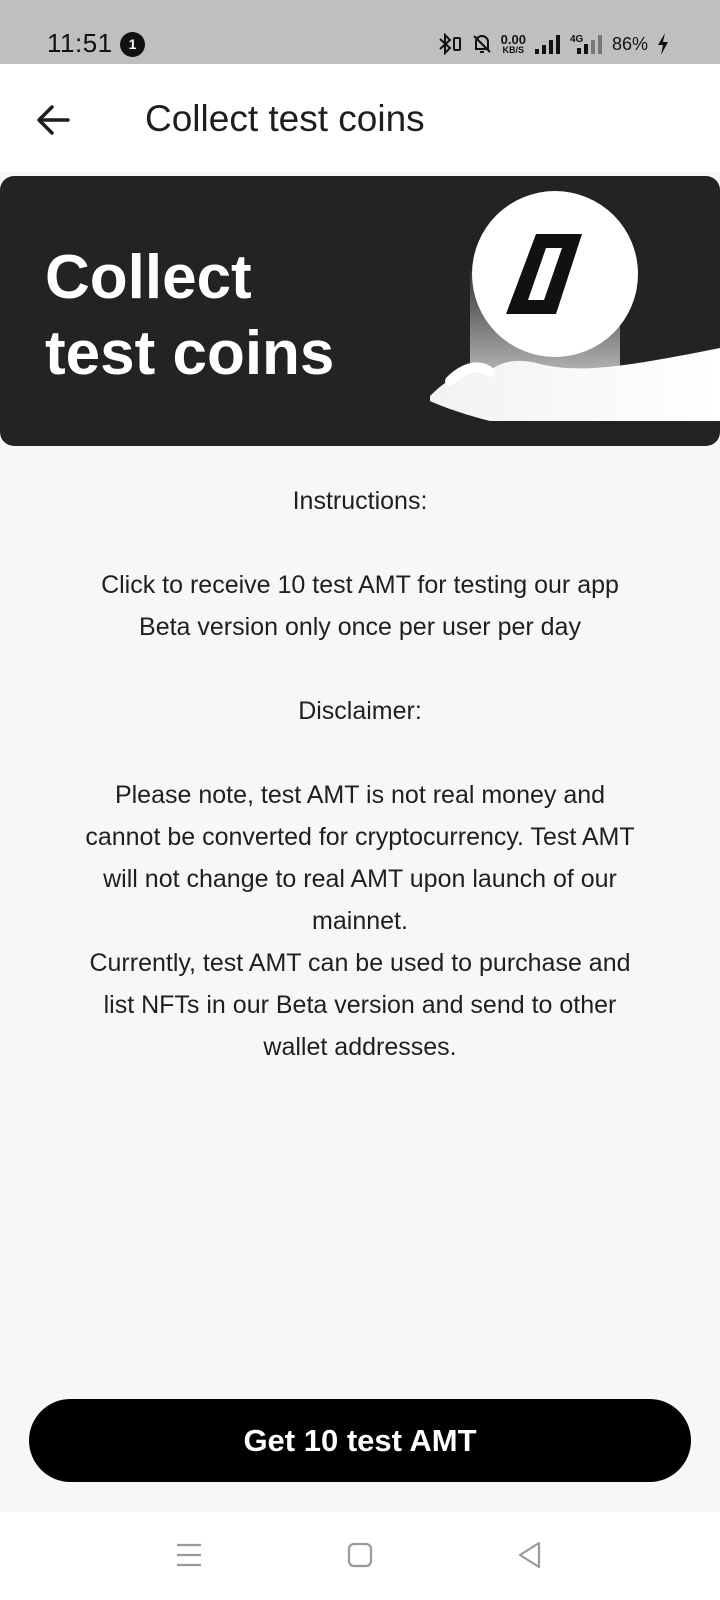  Describe the element at coordinates (80, 43) in the screenshot. I see `status-time: 11:51` at that location.